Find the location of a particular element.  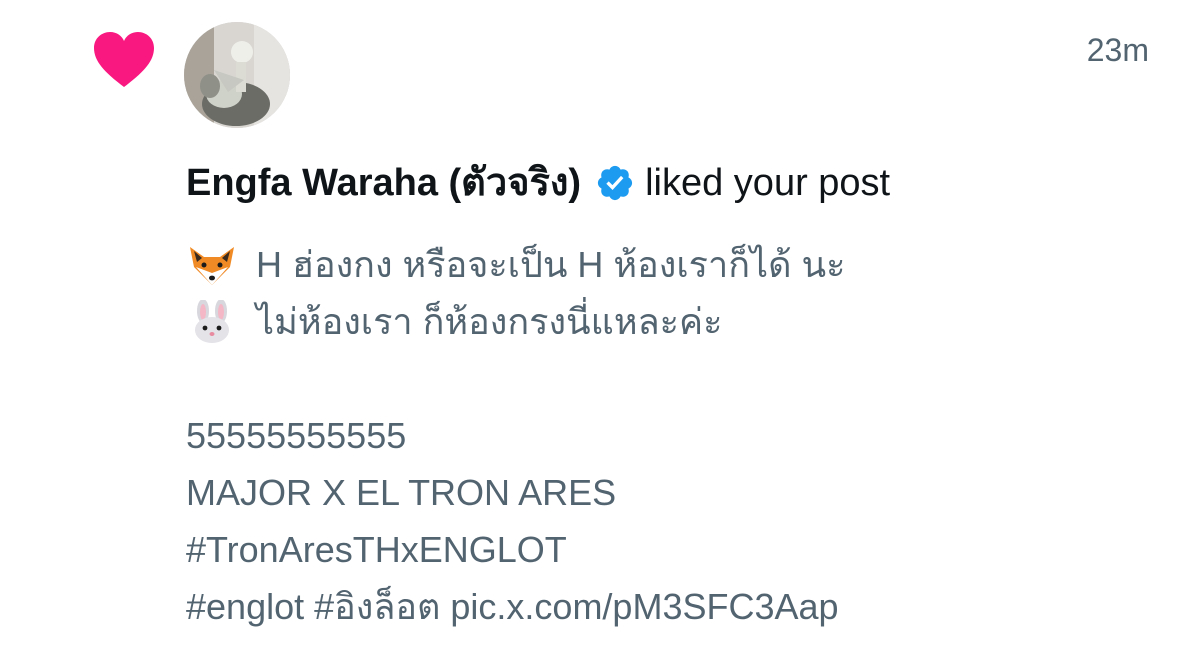

post-line-2: ไม่ห้องเรา ก็ห้องกรงนี่แหละค่ะ is located at coordinates (515, 321).